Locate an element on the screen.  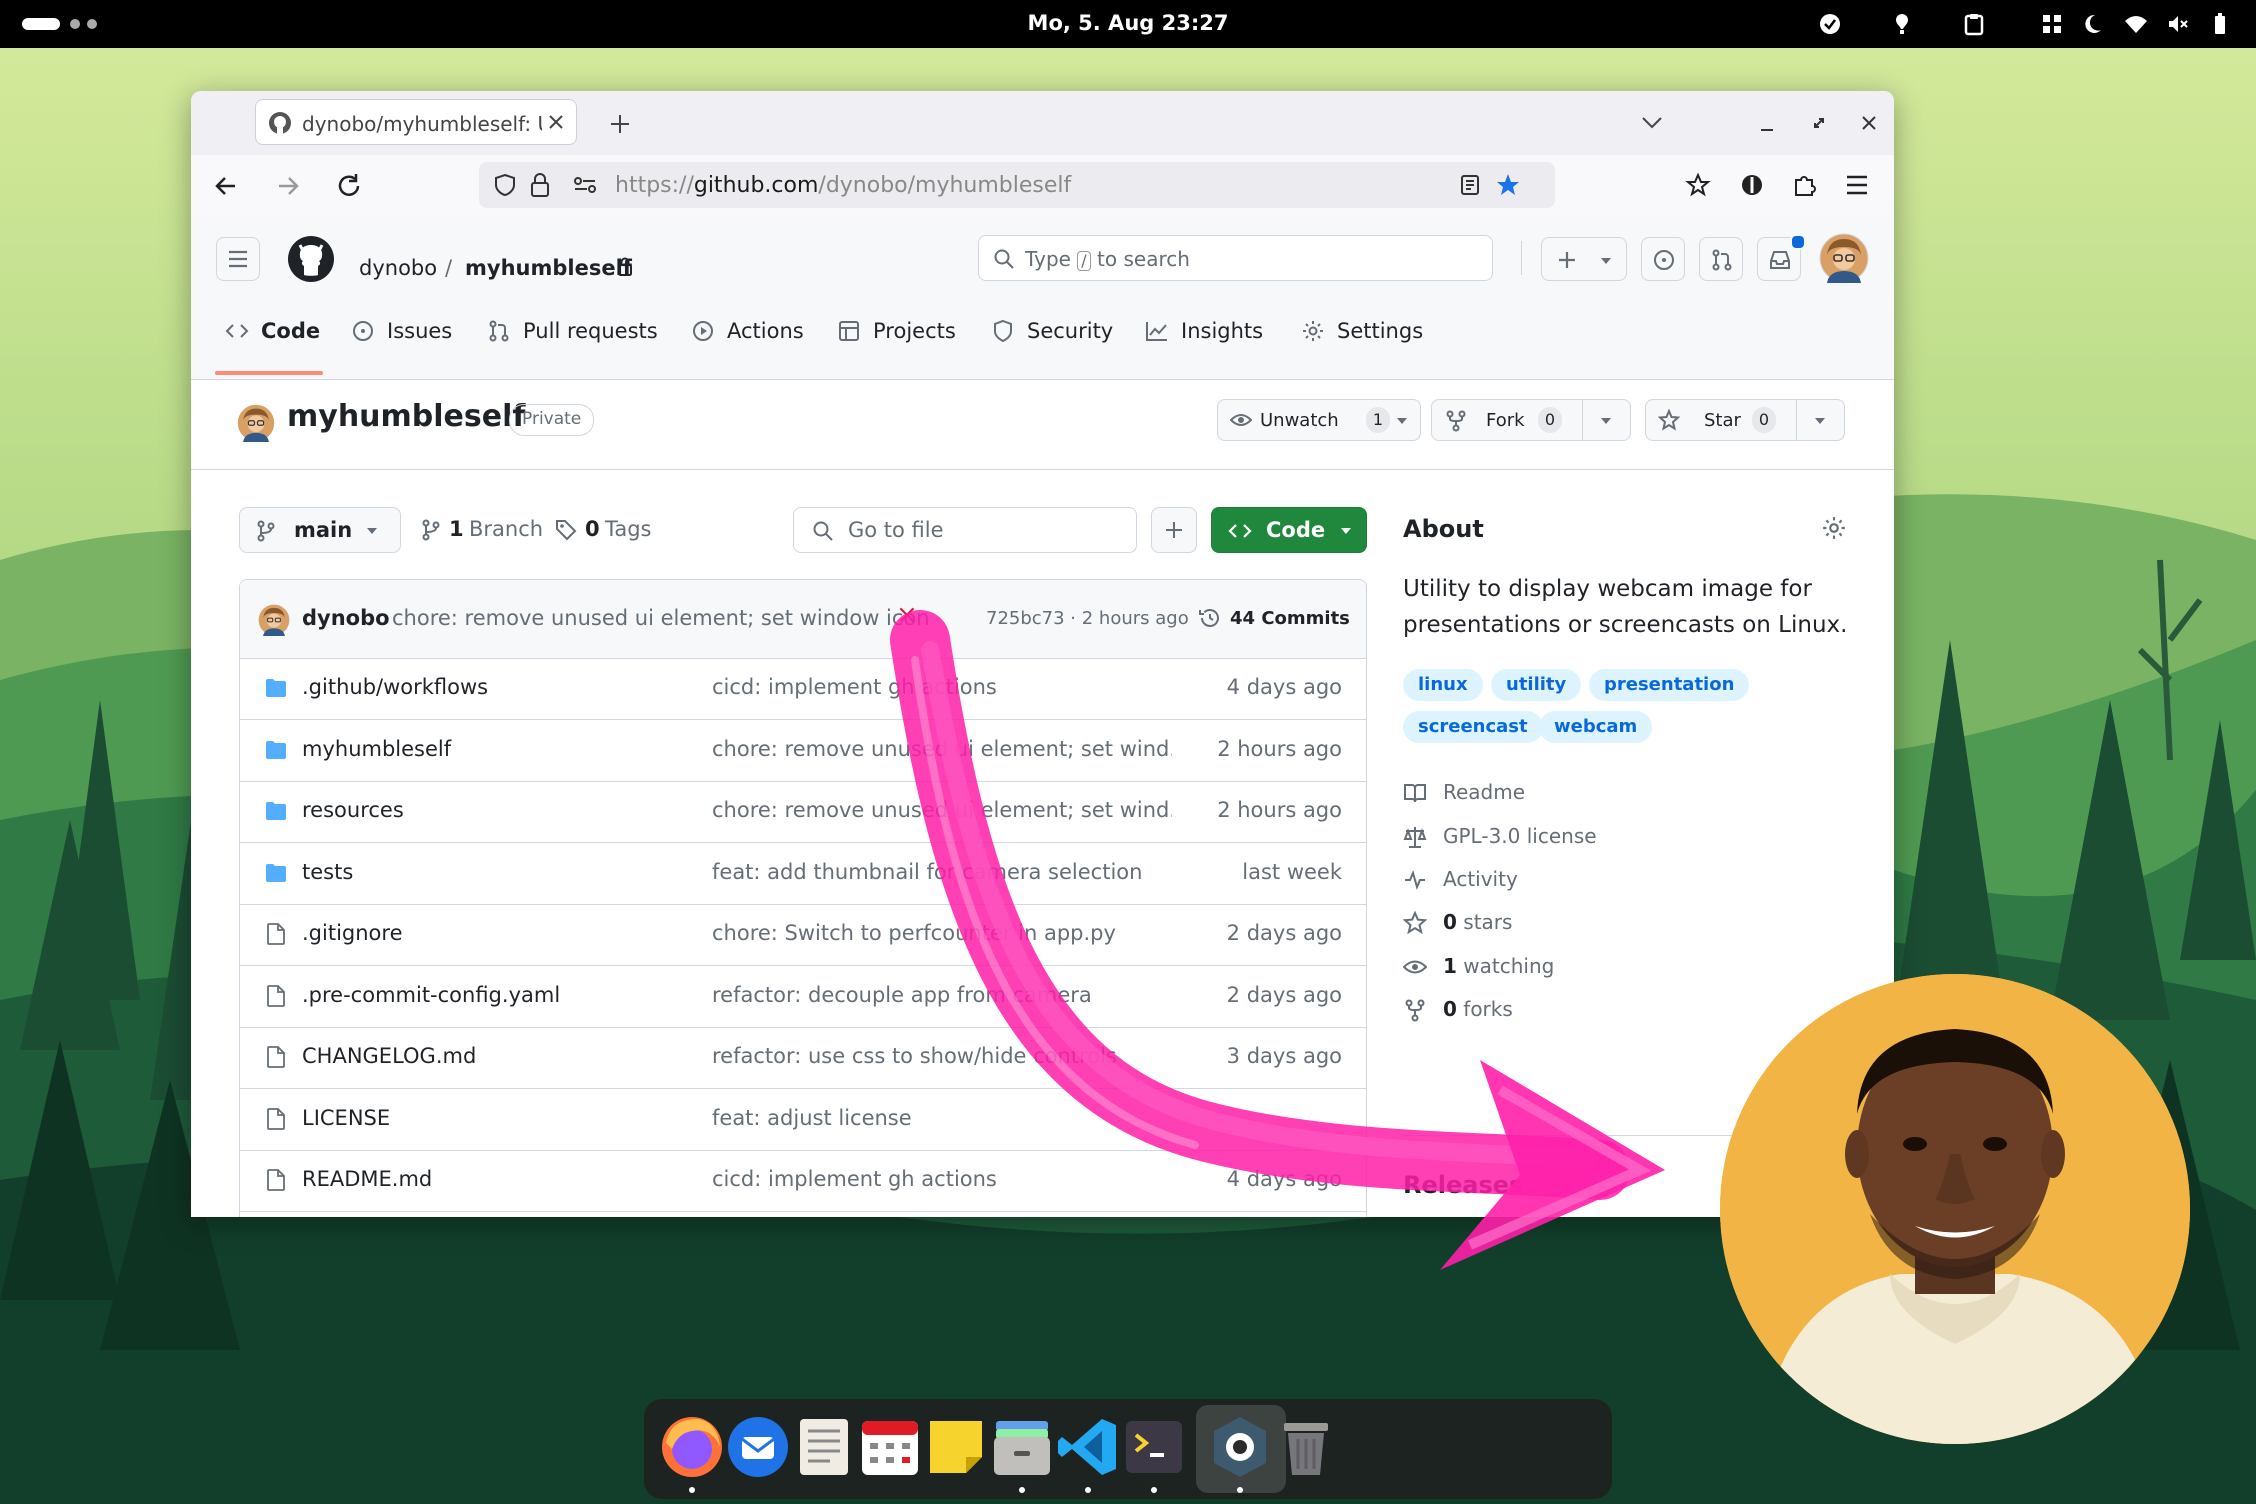
thunderbird-icon is located at coordinates (758, 1447).